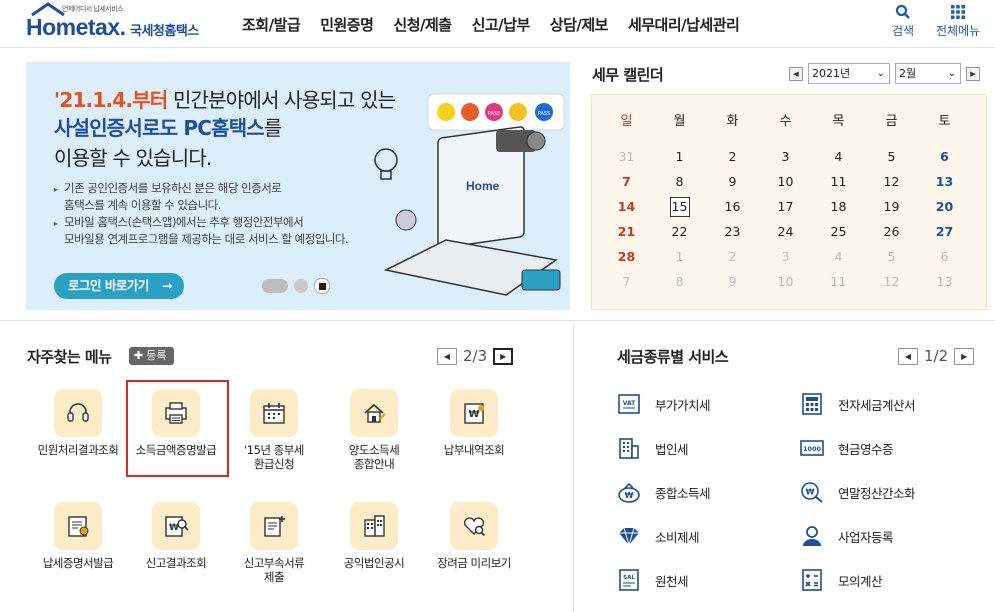  Describe the element at coordinates (653, 448) in the screenshot. I see `tax-service-item: 법인세` at that location.